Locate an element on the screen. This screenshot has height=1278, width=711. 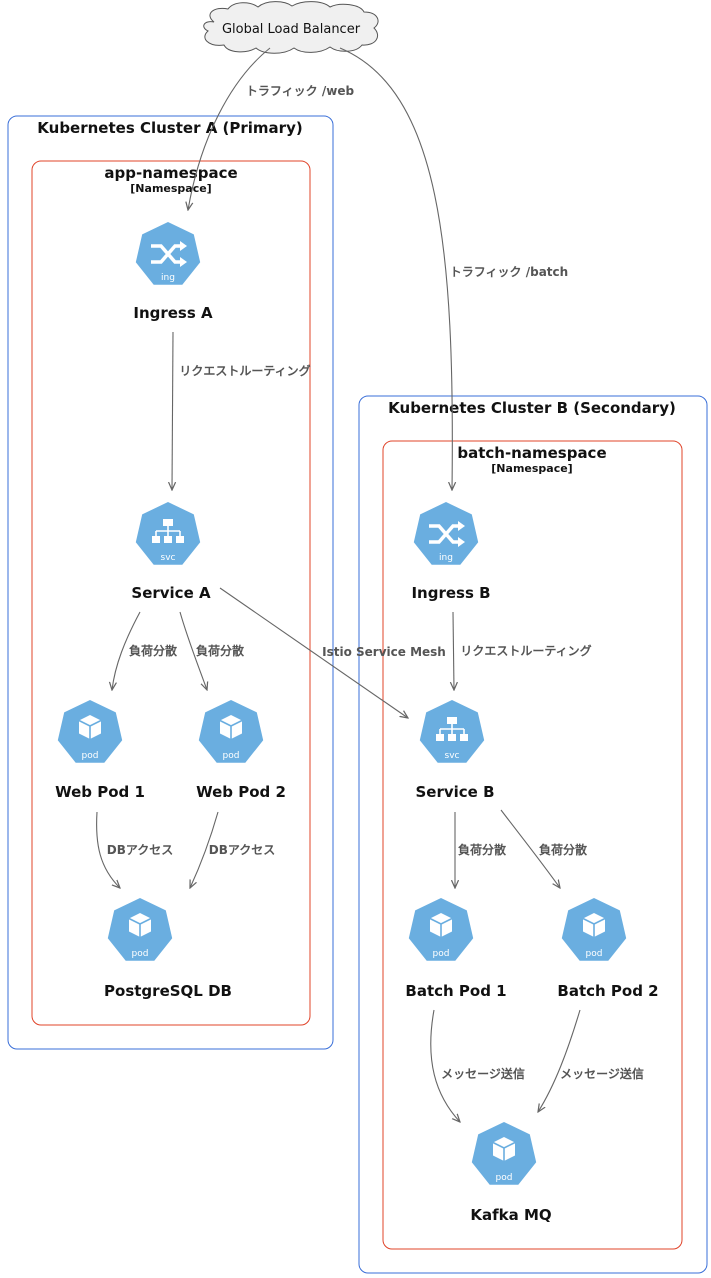
batch-pod-1-label: Batch Pod 1 is located at coordinates (455, 991).